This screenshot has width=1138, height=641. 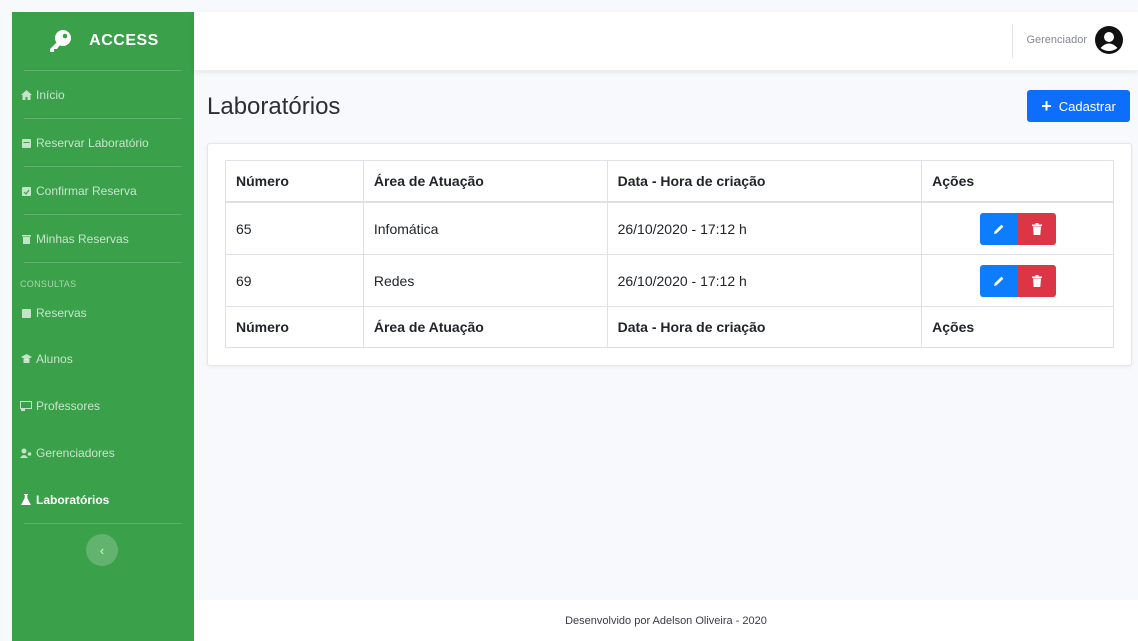 I want to click on user-menu: Gerenciador, so click(x=1074, y=40).